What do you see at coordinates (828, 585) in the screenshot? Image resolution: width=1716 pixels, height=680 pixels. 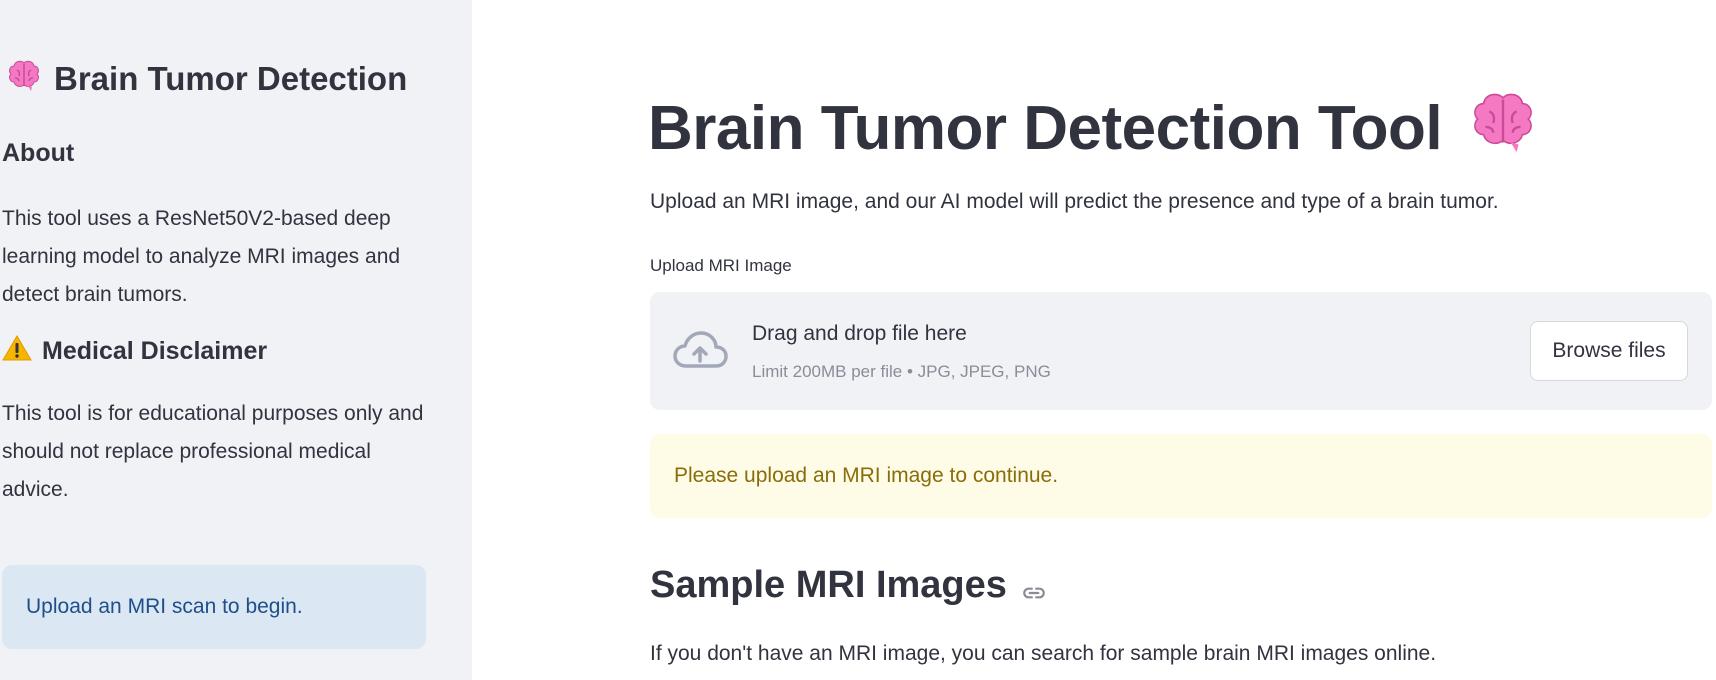 I see `sample-heading-text: Sample MRI Images` at bounding box center [828, 585].